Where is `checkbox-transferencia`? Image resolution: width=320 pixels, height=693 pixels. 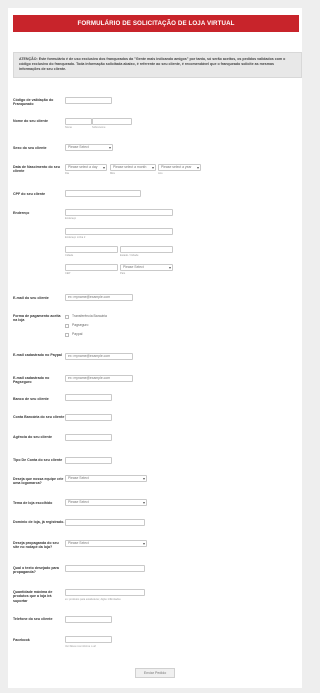
checkbox-transferencia is located at coordinates (67, 317).